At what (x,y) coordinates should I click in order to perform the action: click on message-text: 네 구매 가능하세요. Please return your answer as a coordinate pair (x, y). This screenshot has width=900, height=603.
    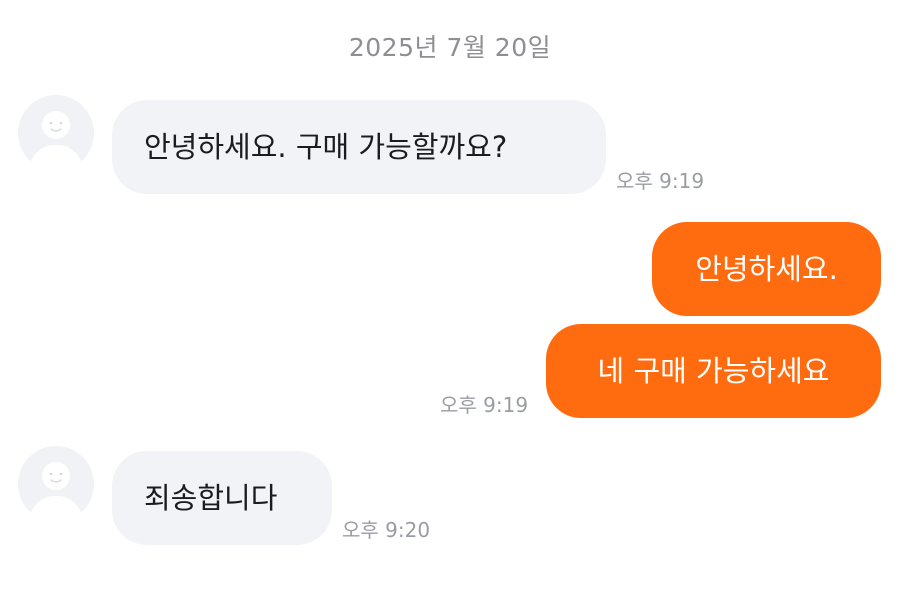
    Looking at the image, I should click on (713, 370).